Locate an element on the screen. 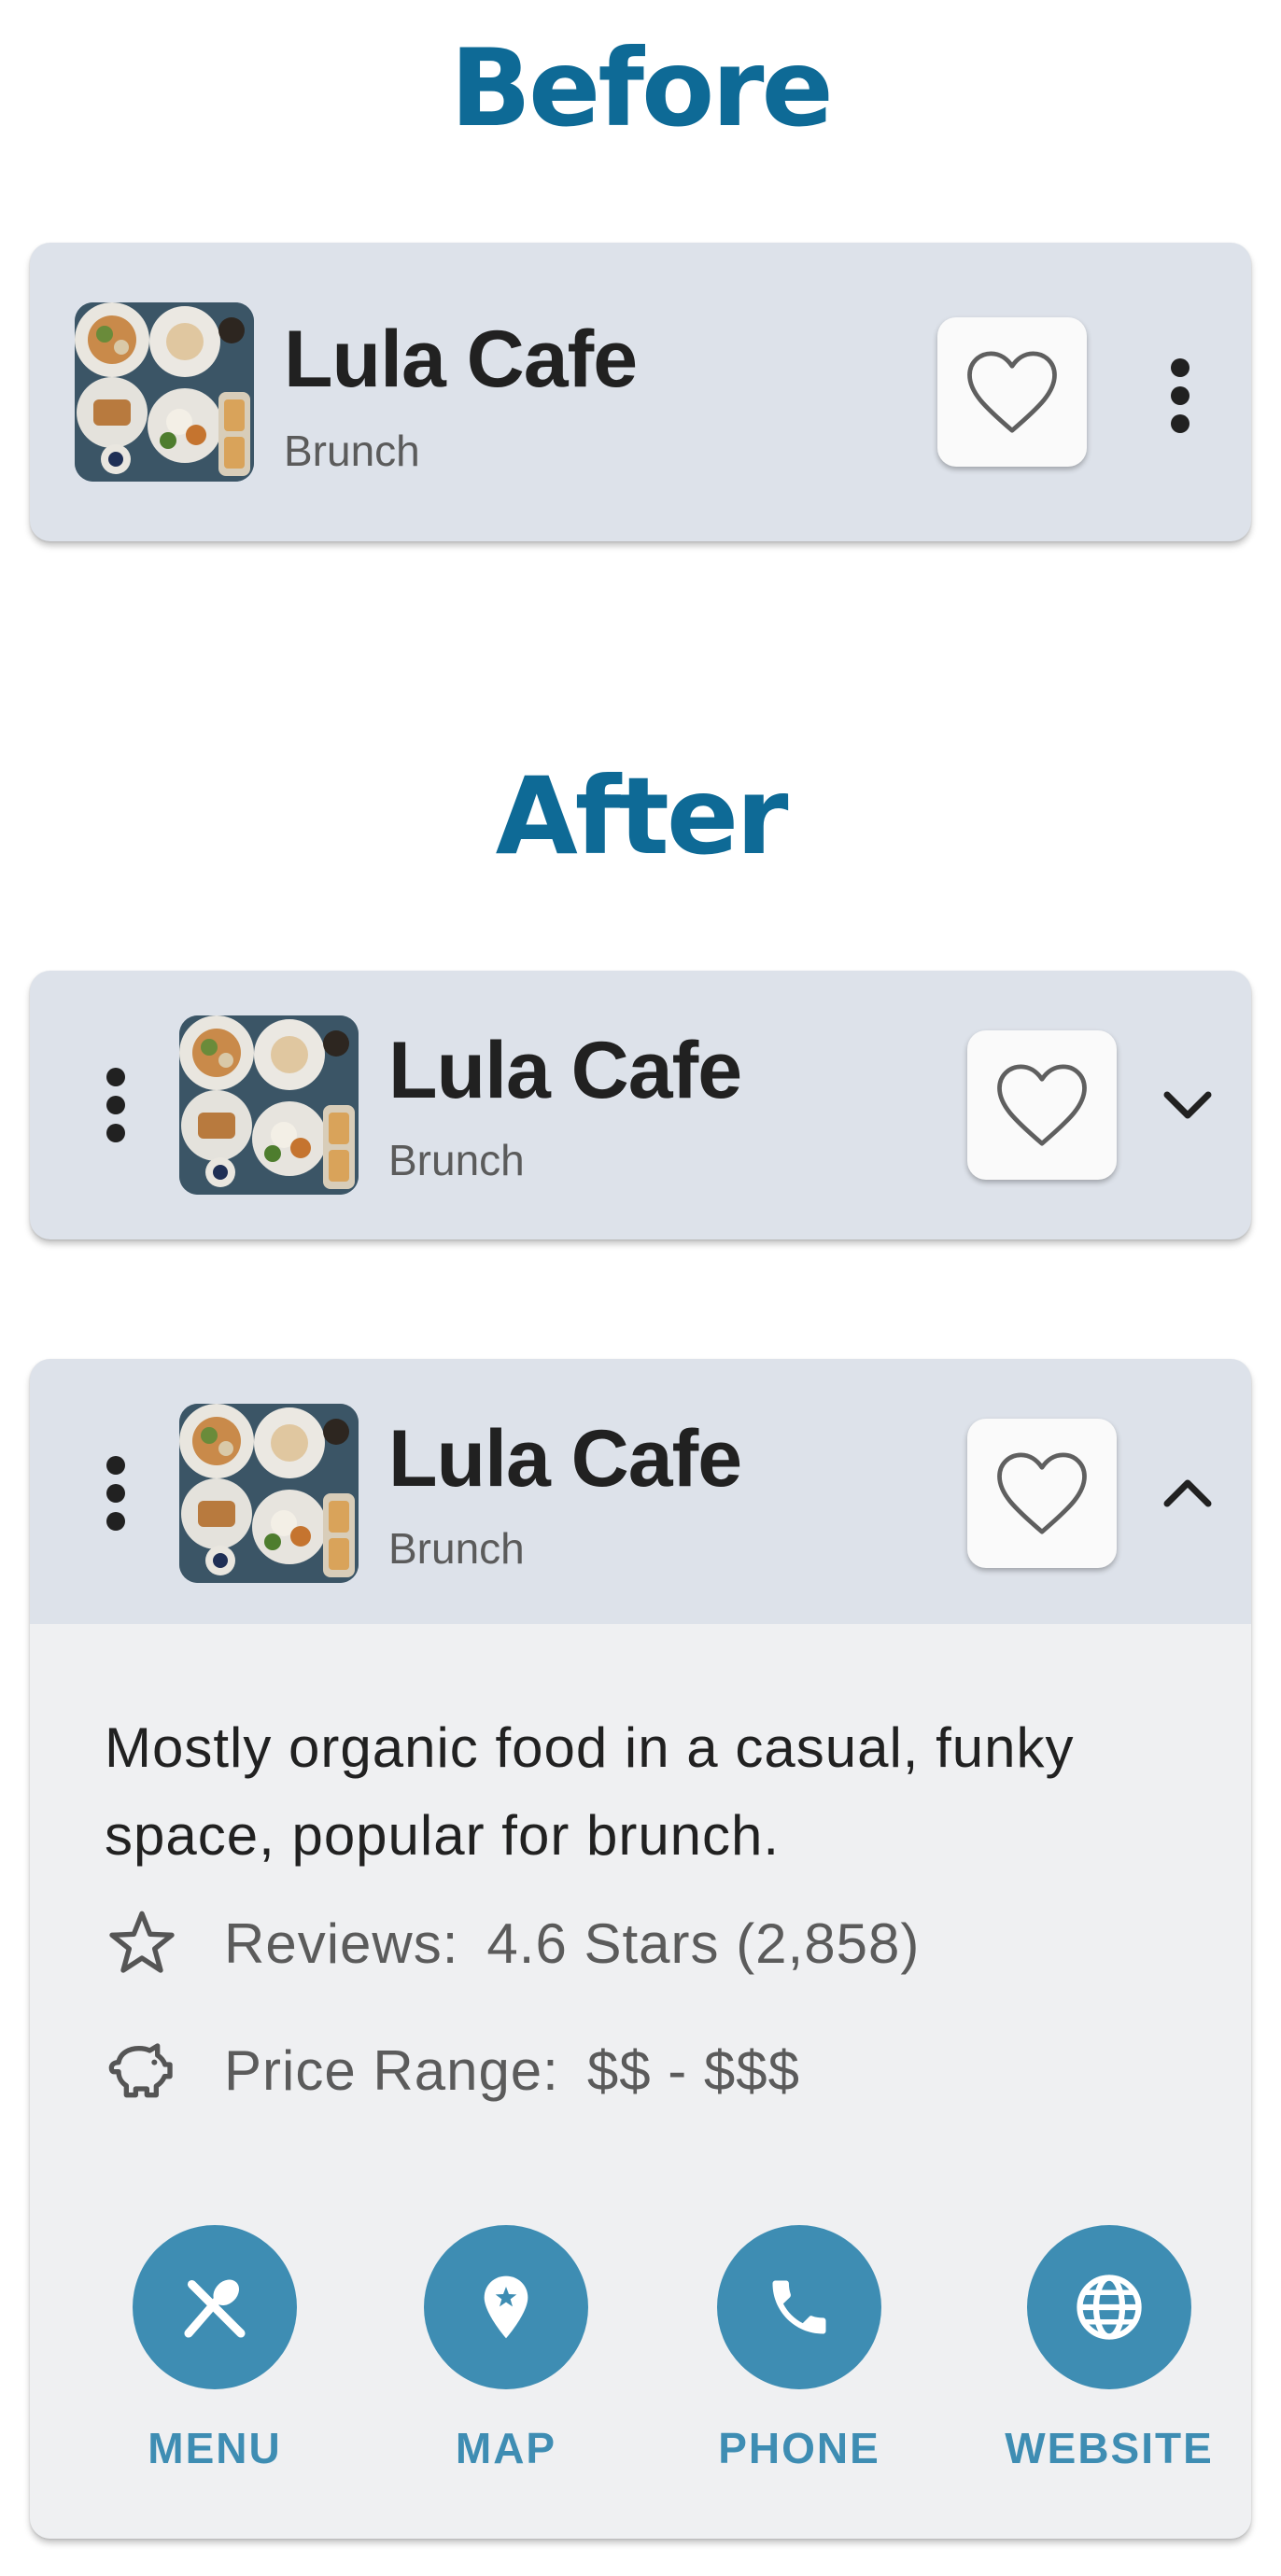 The height and width of the screenshot is (2576, 1281). restaurant-card-before: Lula Cafe Brunch is located at coordinates (640, 392).